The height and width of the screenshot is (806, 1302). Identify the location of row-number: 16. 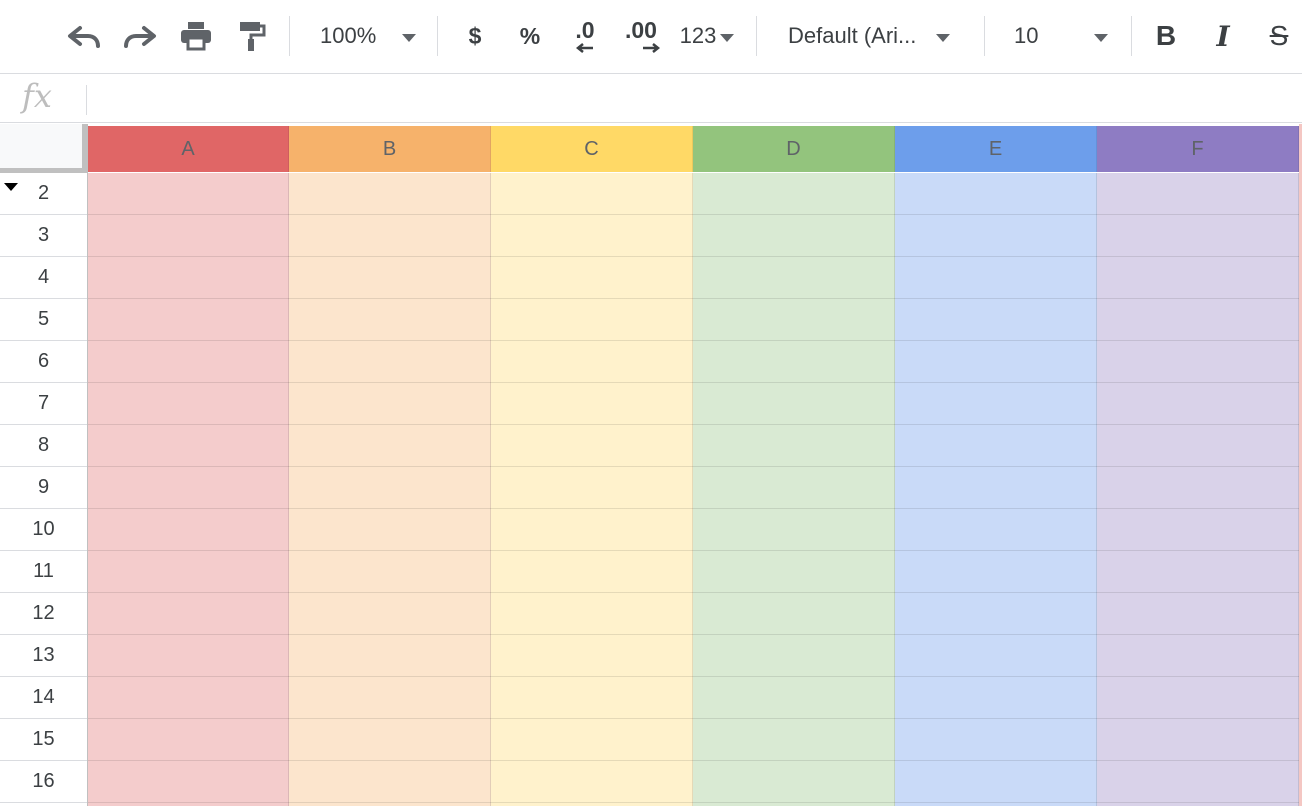
(43, 781).